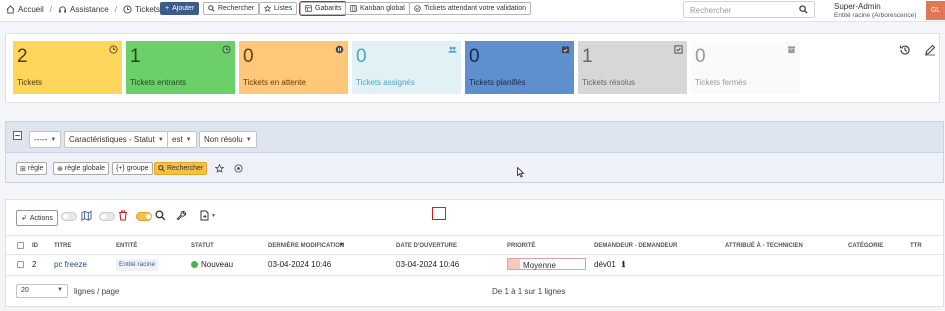 This screenshot has width=945, height=311. Describe the element at coordinates (182, 139) in the screenshot. I see `operator-select: est ▼` at that location.